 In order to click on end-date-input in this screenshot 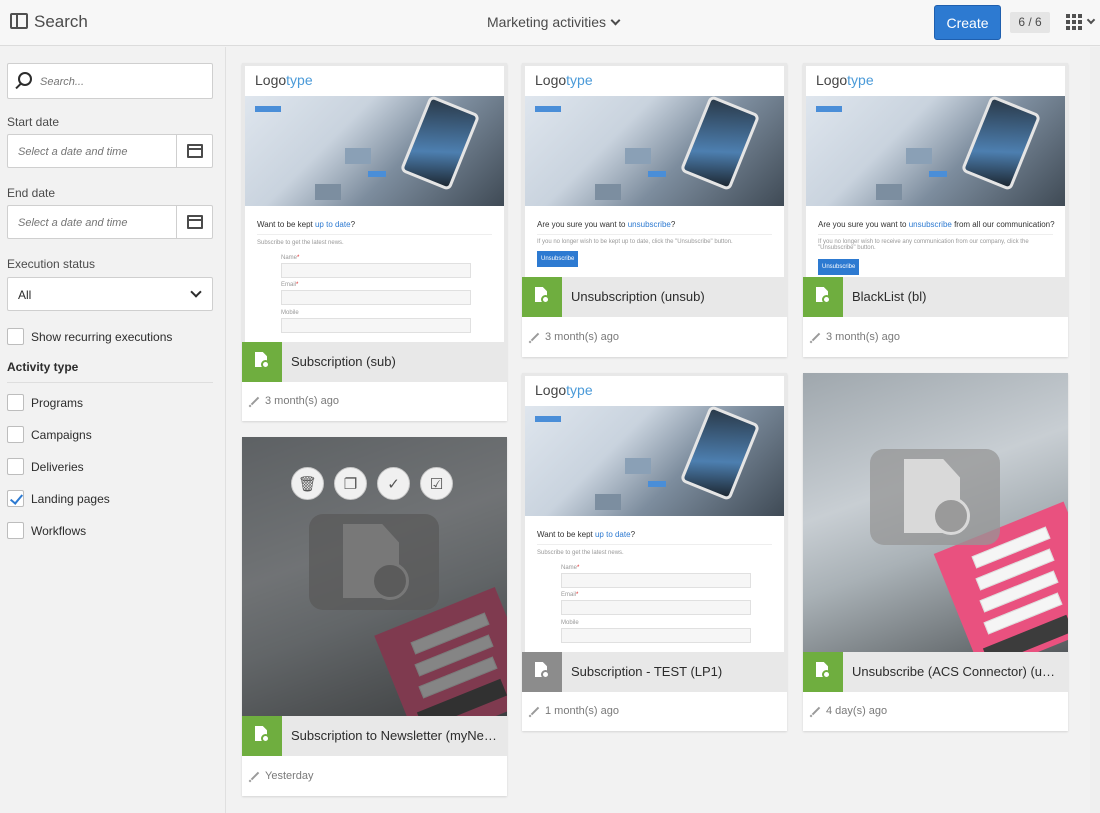, I will do `click(95, 223)`.